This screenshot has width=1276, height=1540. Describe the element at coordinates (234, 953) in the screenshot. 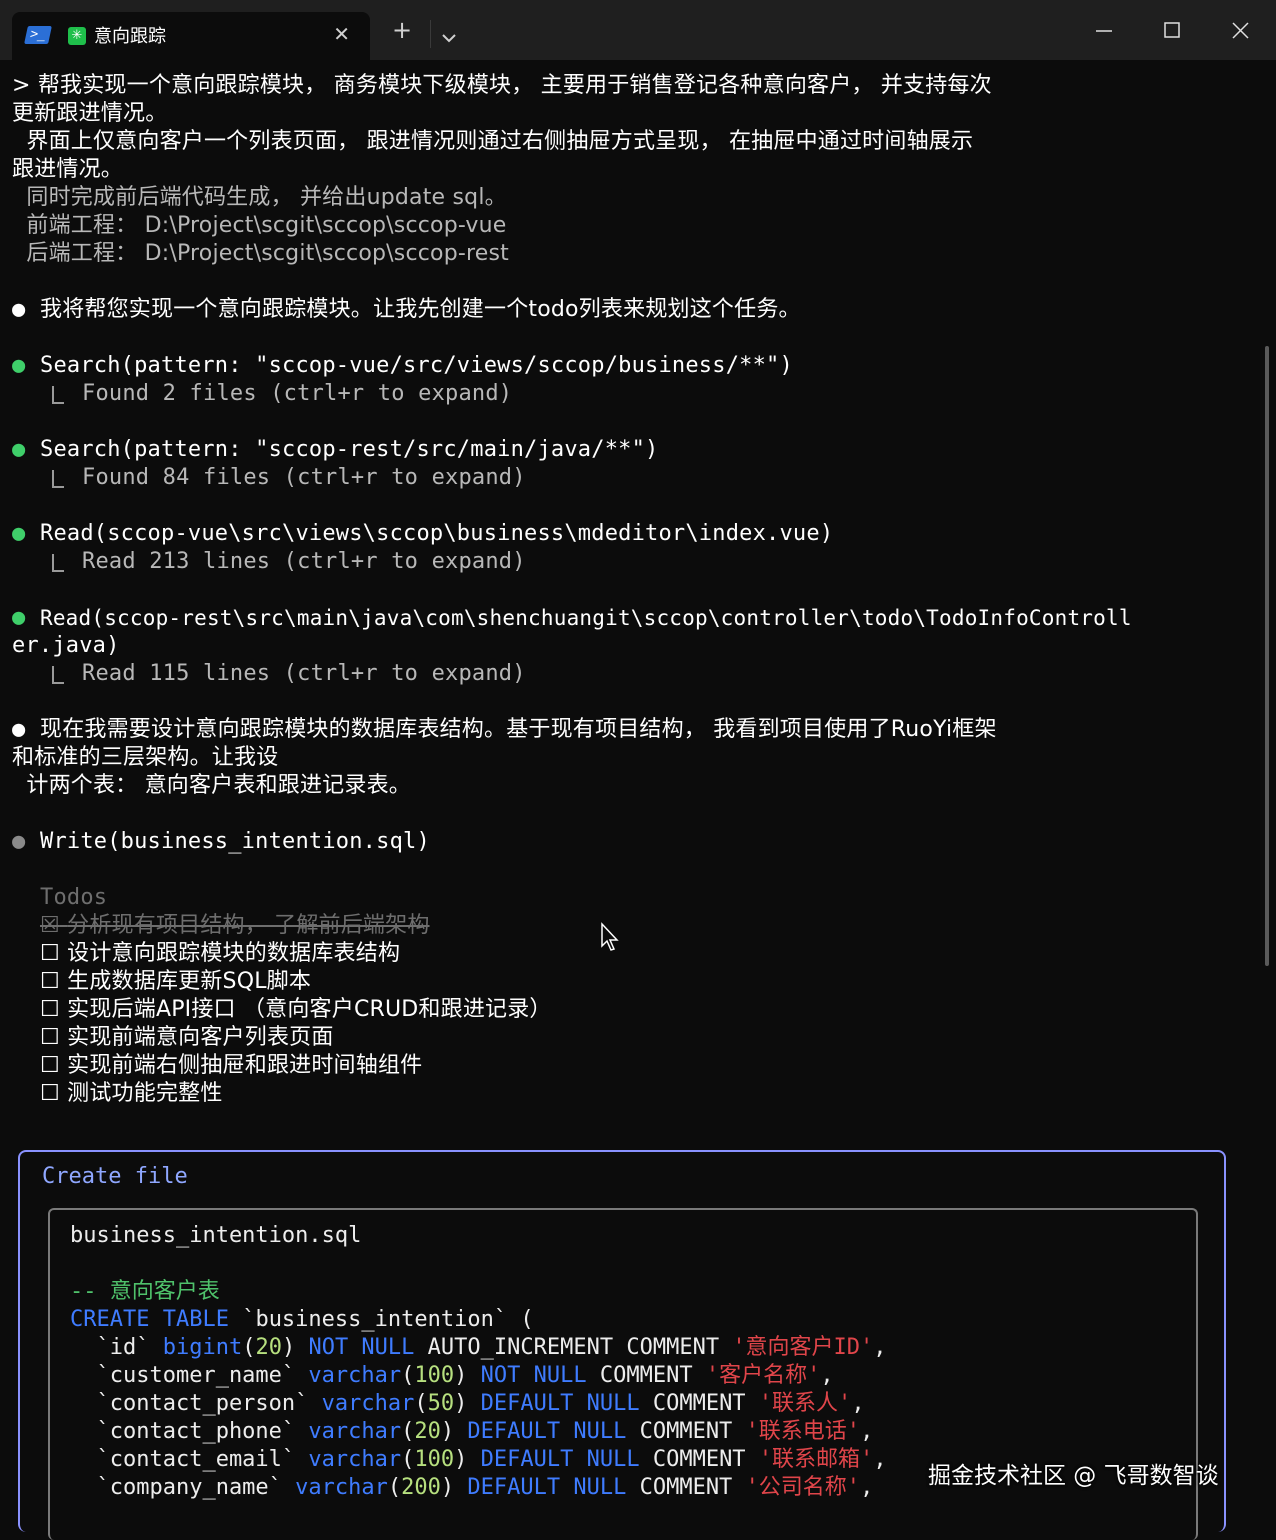

I see `todo-text: 设计意向跟踪模块的数据库表结构` at that location.